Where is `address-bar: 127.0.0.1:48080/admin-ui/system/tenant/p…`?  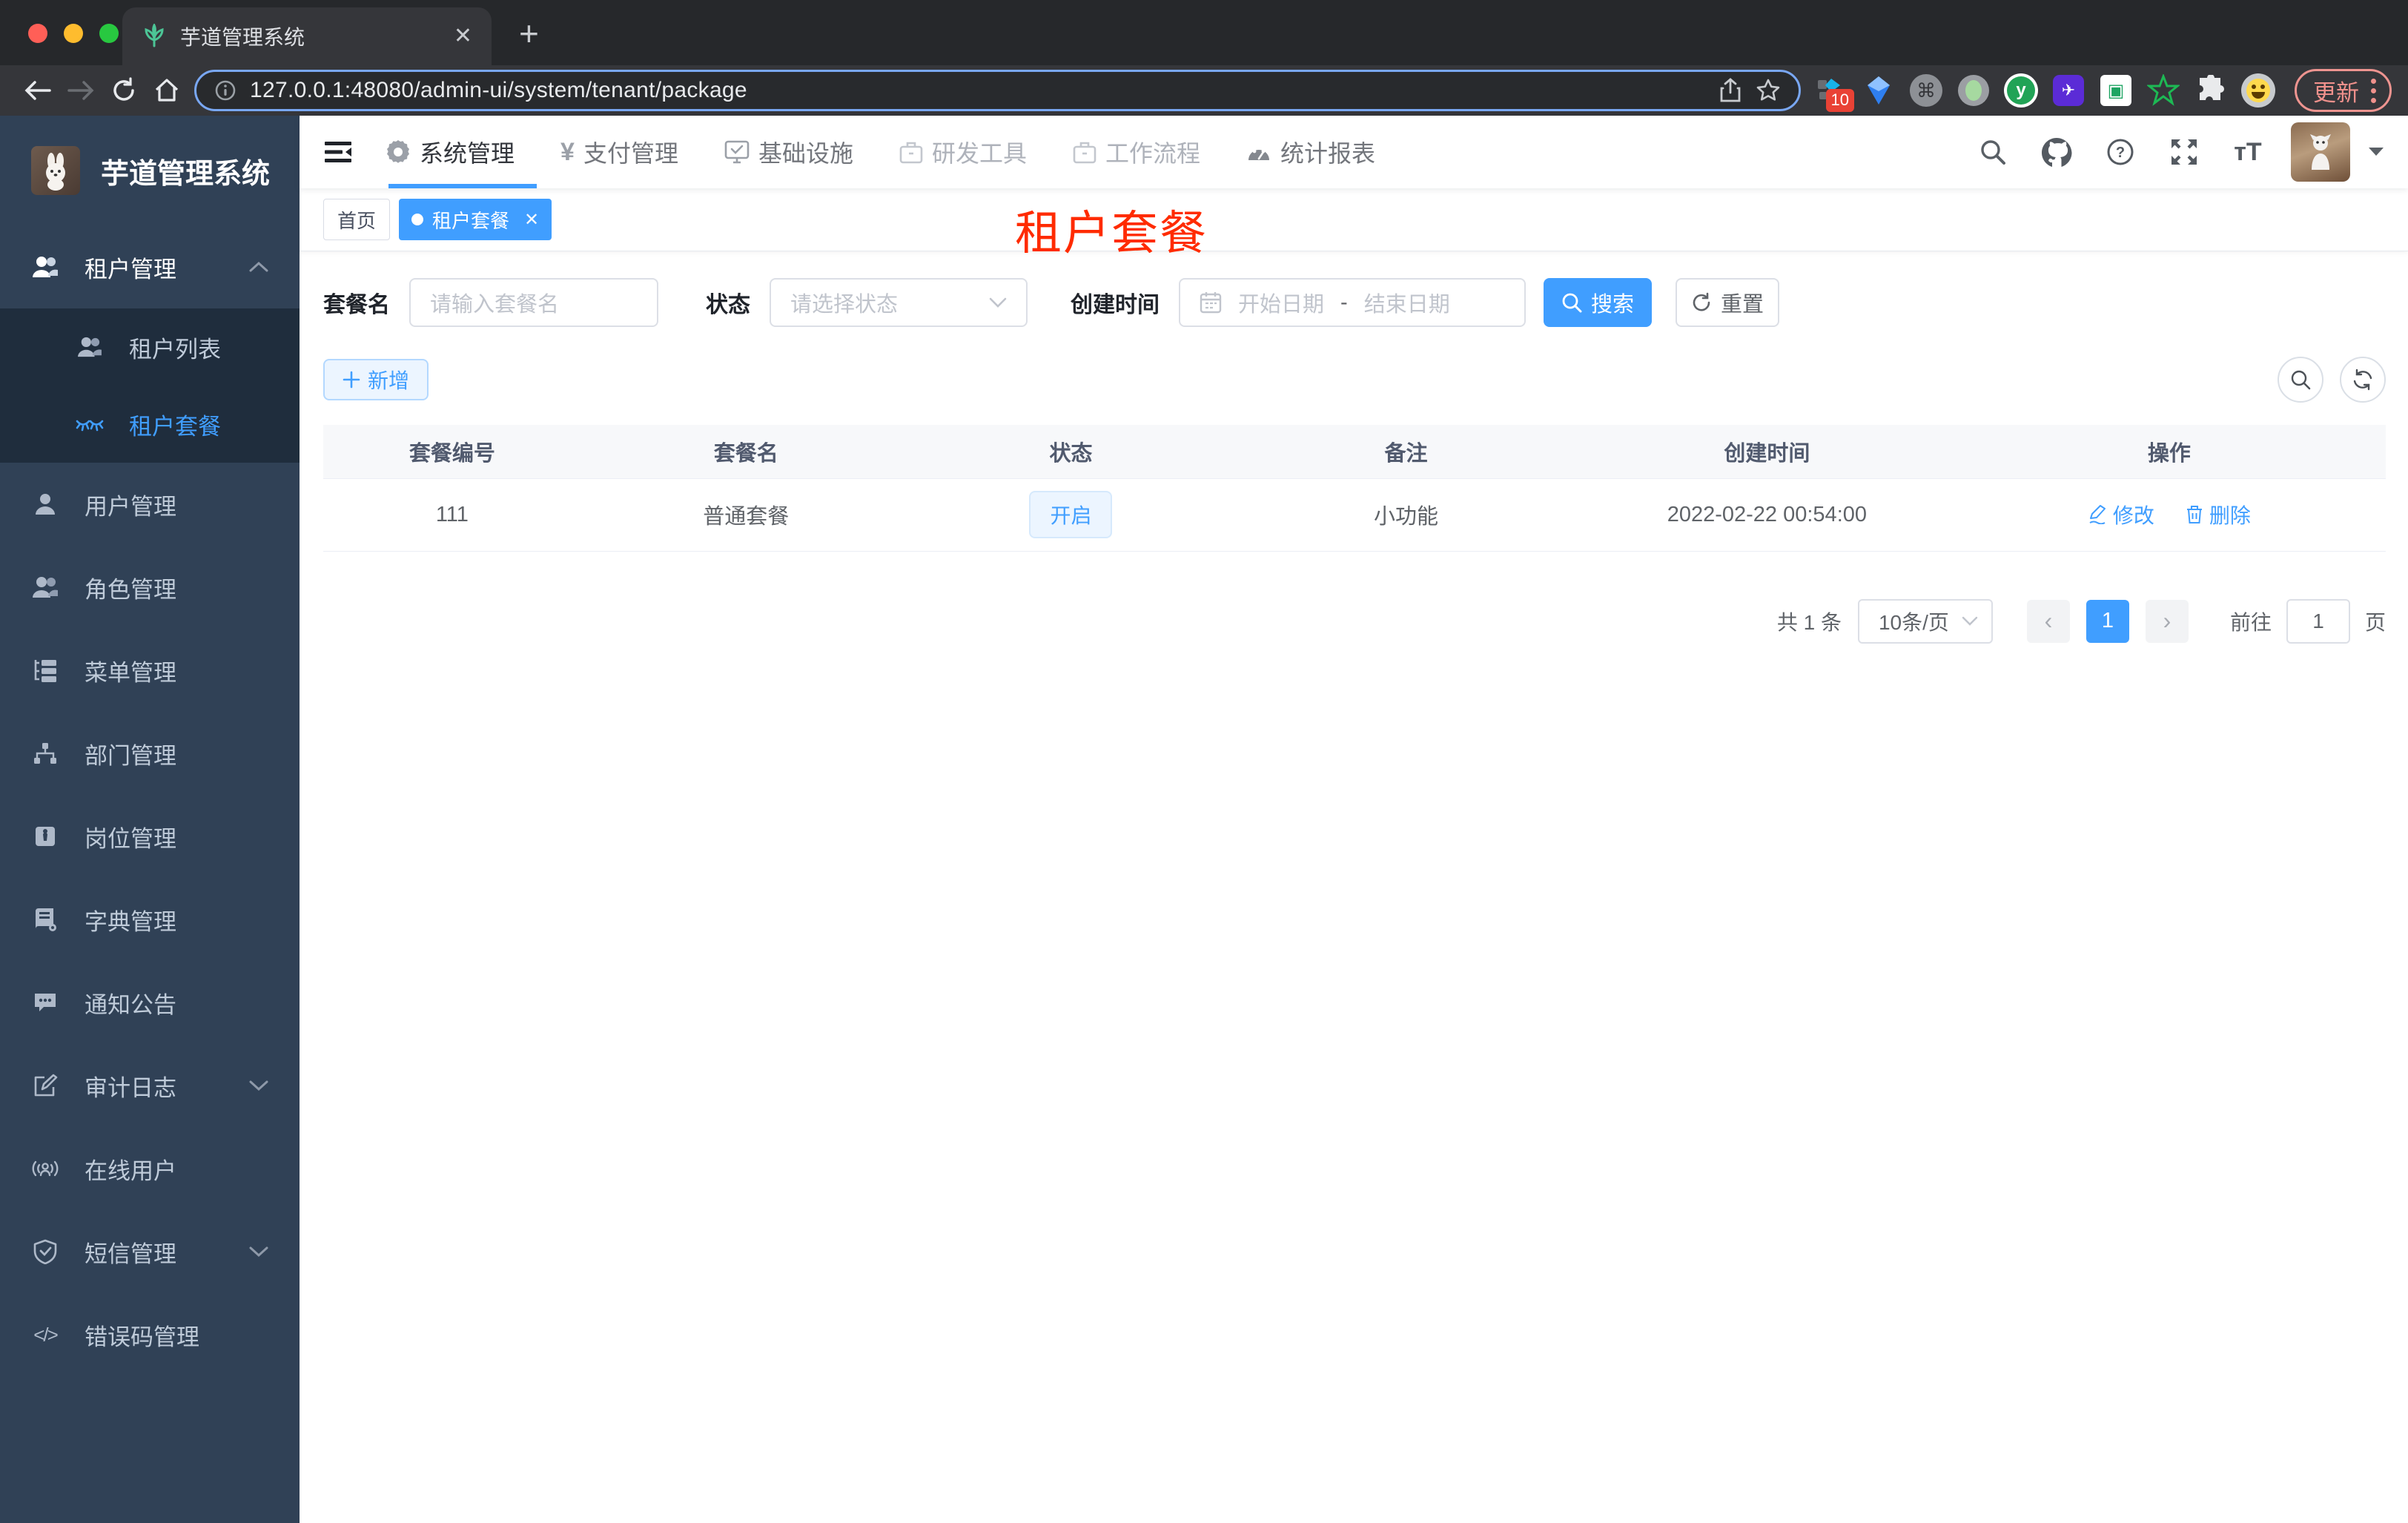
address-bar: 127.0.0.1:48080/admin-ui/system/tenant/p… is located at coordinates (997, 90).